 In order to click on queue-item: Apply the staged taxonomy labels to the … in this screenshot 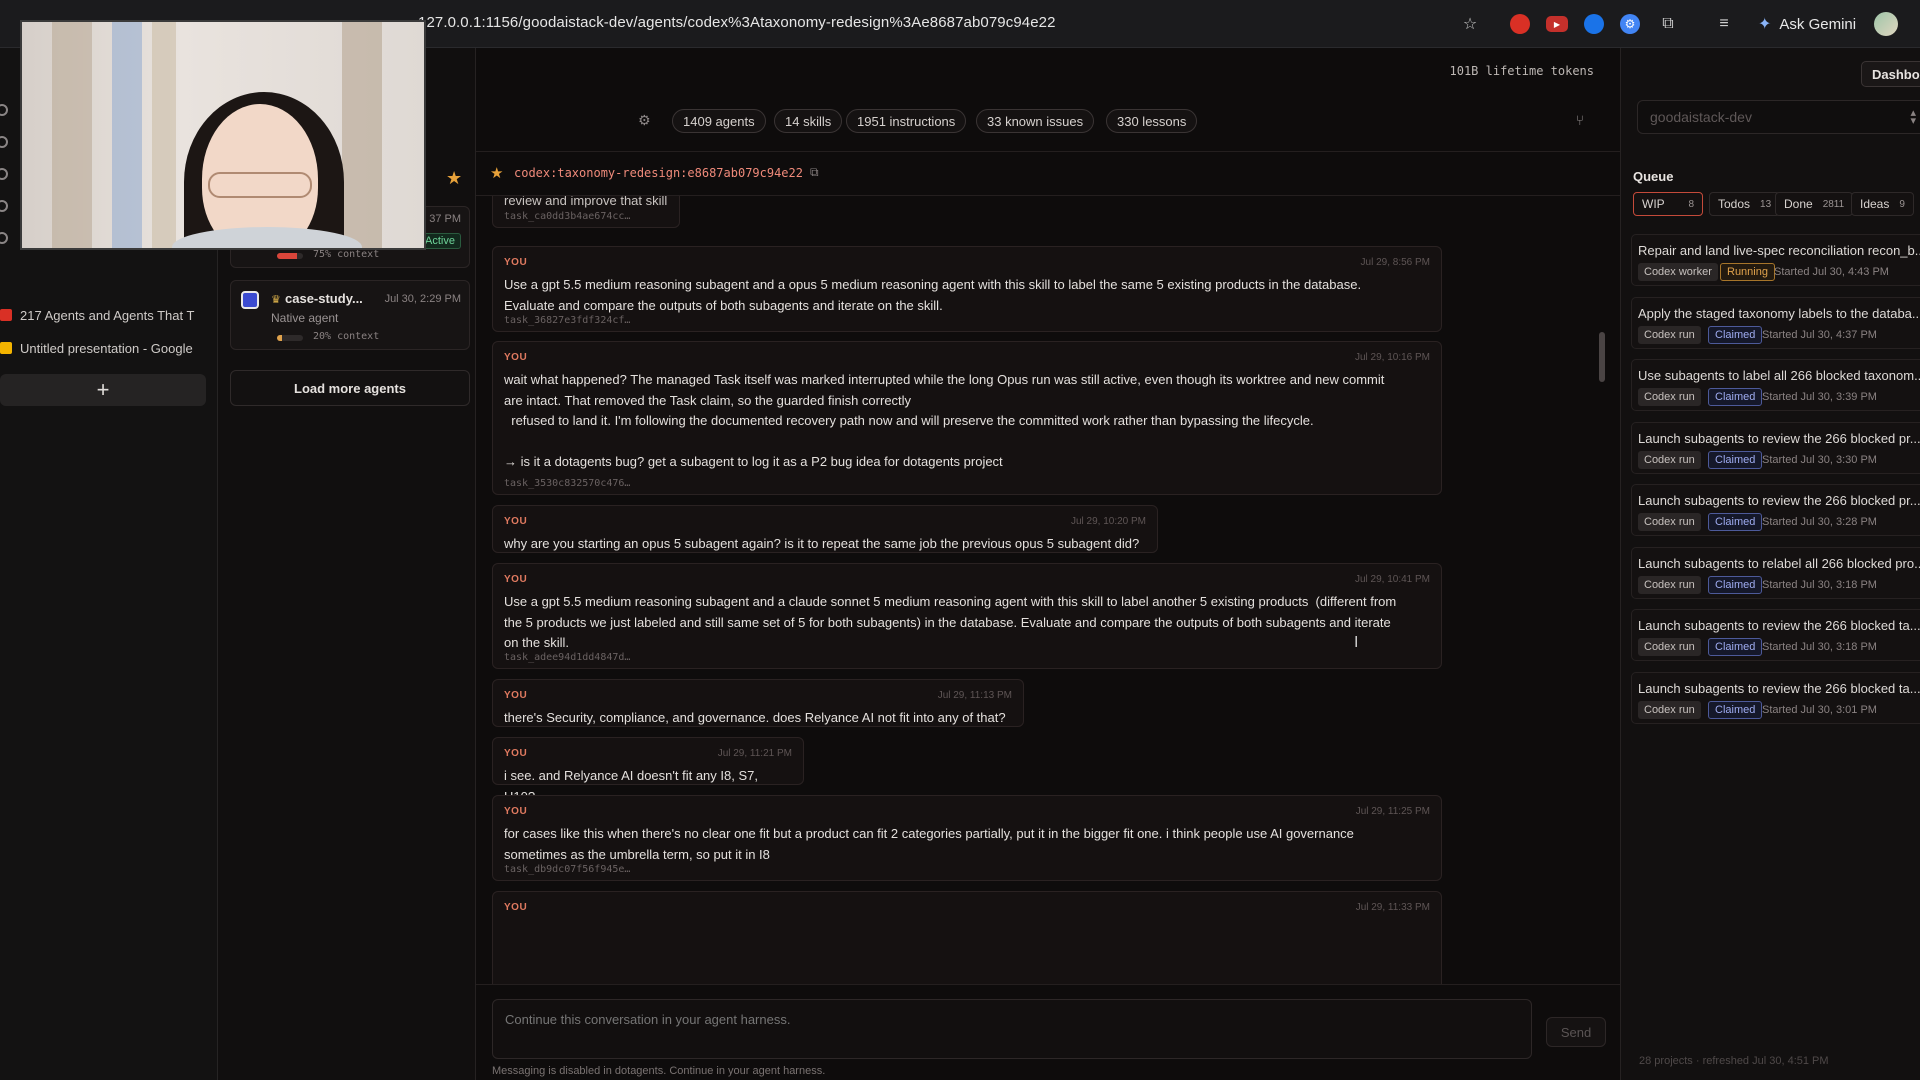, I will do `click(1775, 322)`.